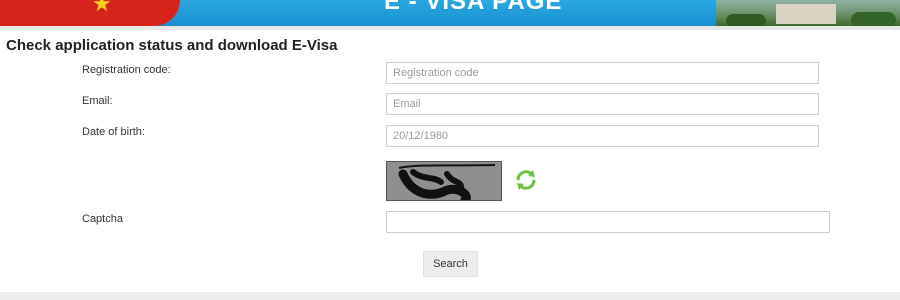 Image resolution: width=900 pixels, height=300 pixels. What do you see at coordinates (608, 222) in the screenshot?
I see `captcha-input` at bounding box center [608, 222].